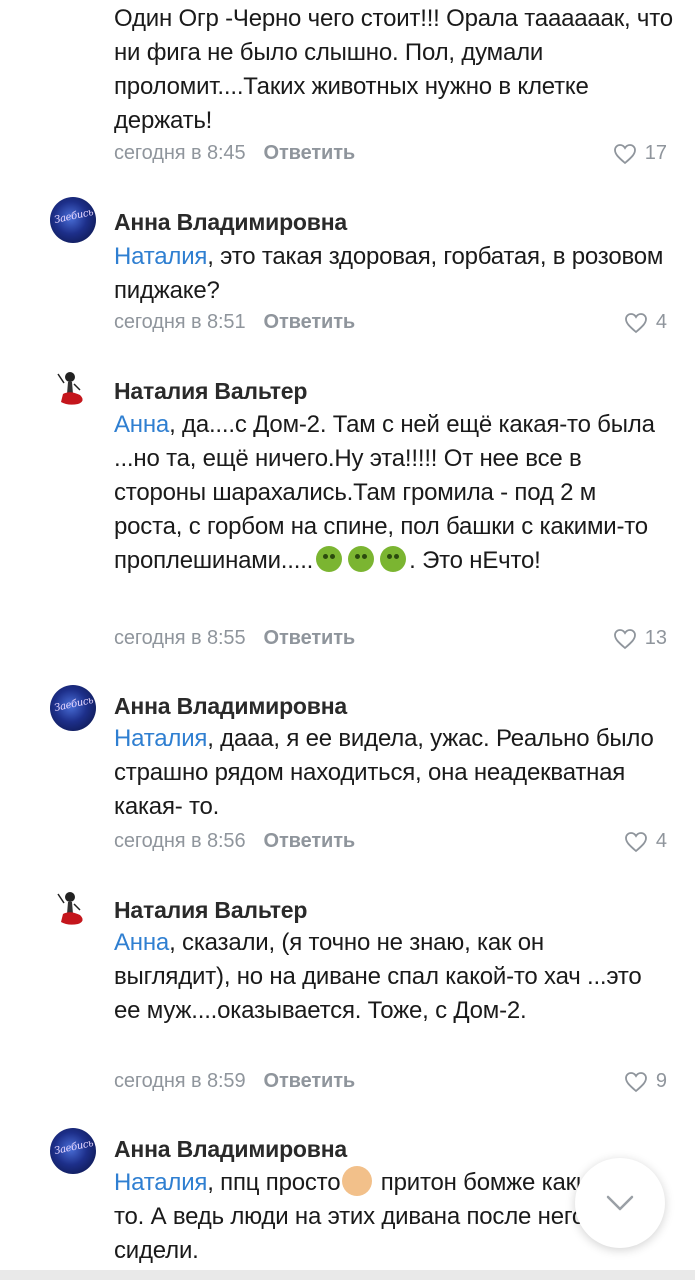 The image size is (695, 1280). What do you see at coordinates (347, 1275) in the screenshot?
I see `bottom-bar` at bounding box center [347, 1275].